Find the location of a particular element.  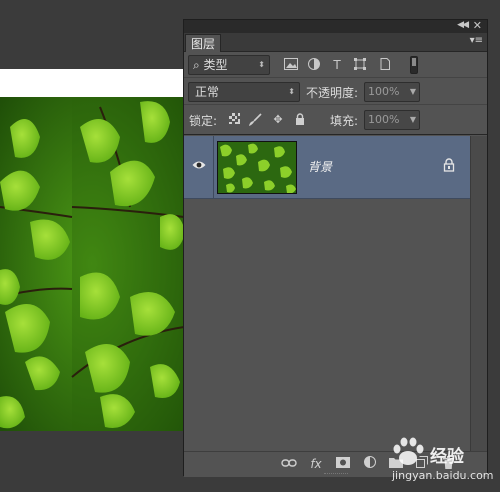

filter-row: ⌕ 类型 ⬍ T is located at coordinates (335, 65).